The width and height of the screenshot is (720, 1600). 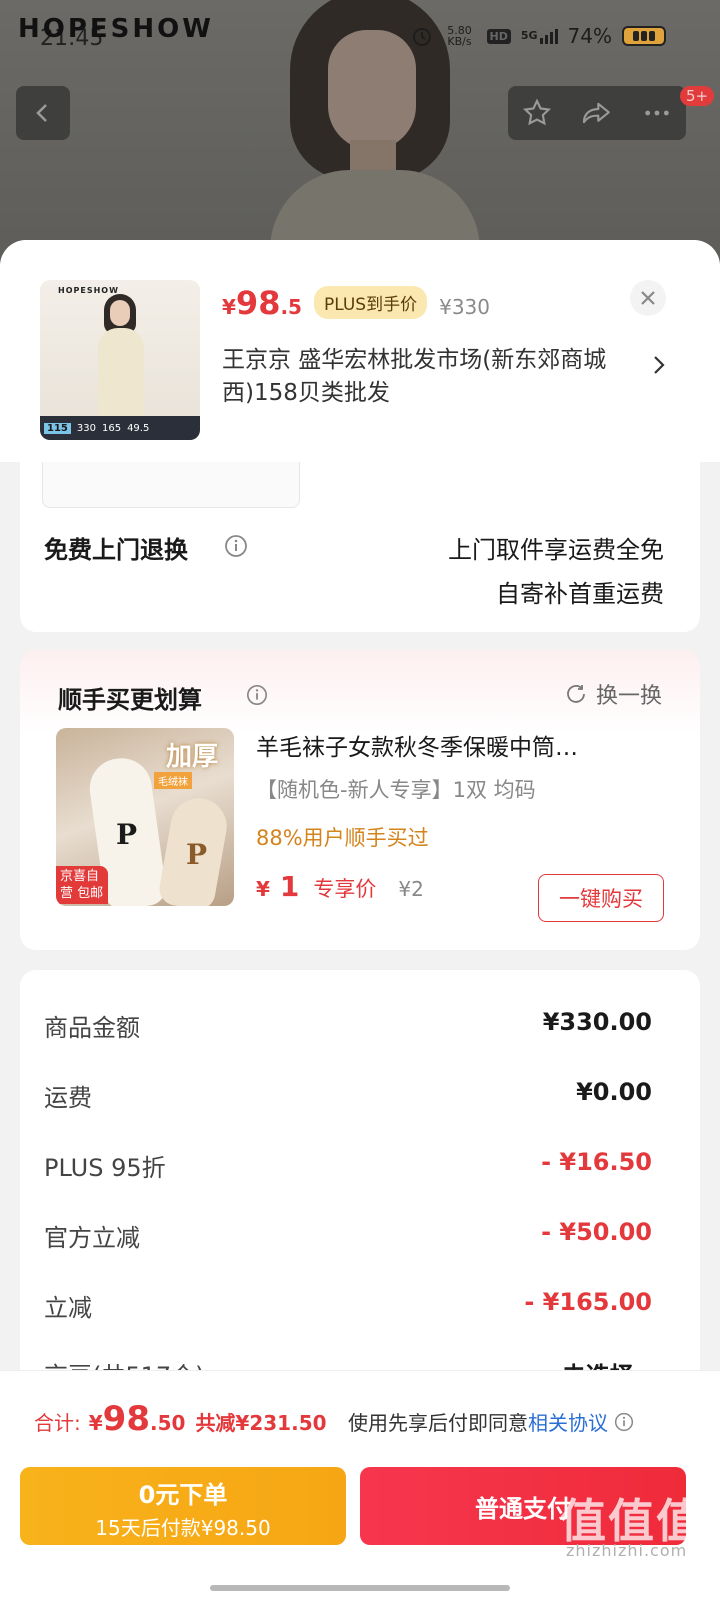 I want to click on addon-popularity: 88%用户顺手买过, so click(x=342, y=838).